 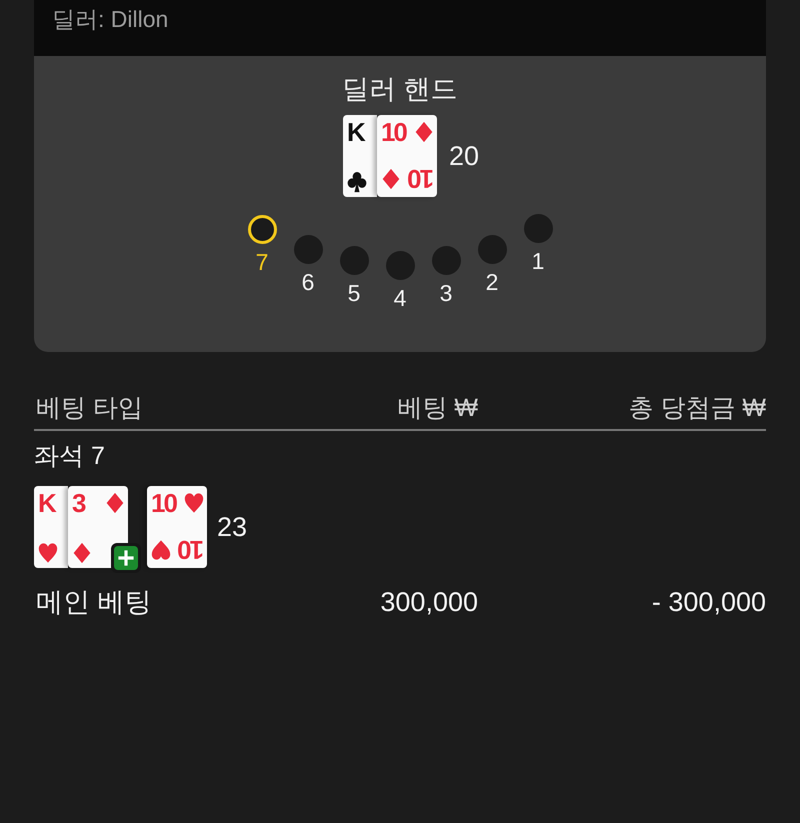 I want to click on seat-number: 6, so click(x=308, y=282).